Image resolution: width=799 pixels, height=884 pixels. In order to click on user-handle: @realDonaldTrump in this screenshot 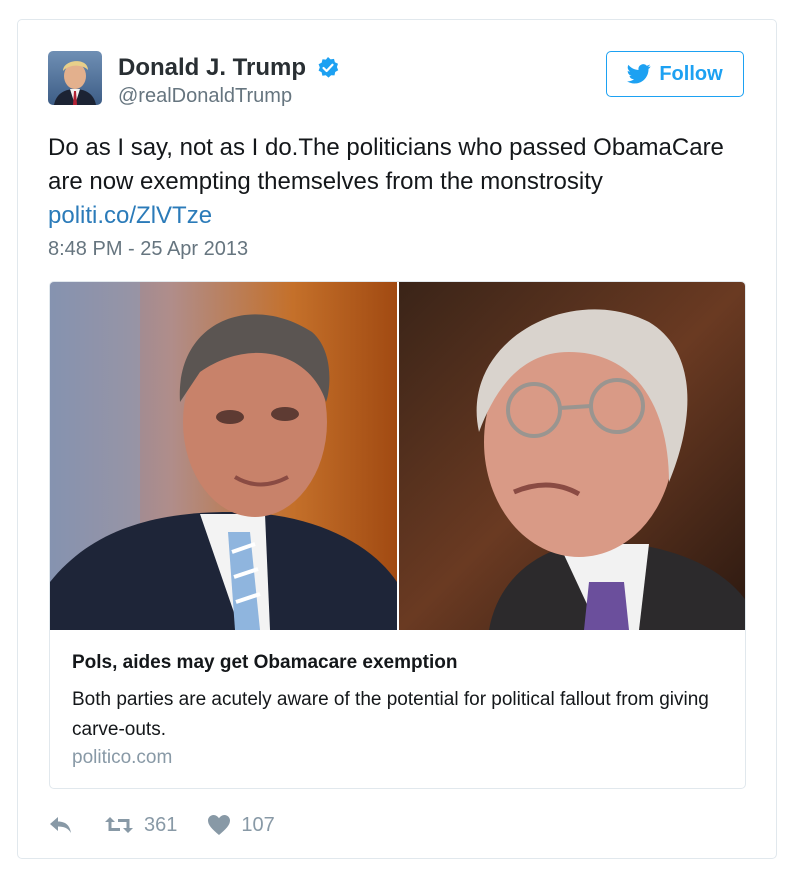, I will do `click(205, 96)`.